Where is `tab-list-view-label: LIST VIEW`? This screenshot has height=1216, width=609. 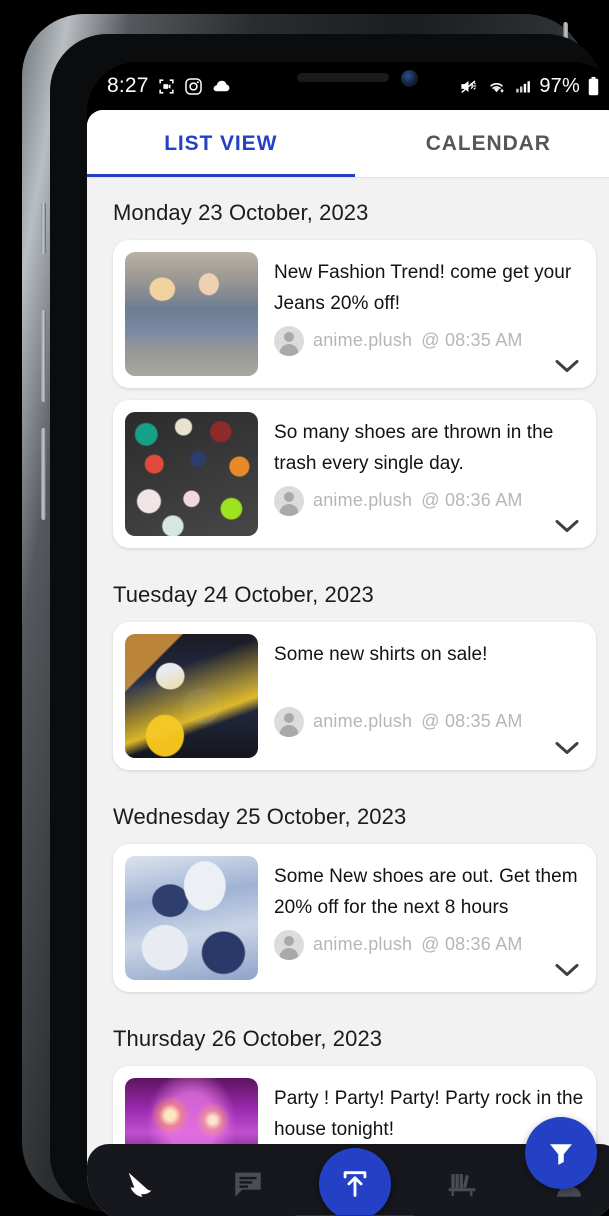
tab-list-view-label: LIST VIEW is located at coordinates (221, 143).